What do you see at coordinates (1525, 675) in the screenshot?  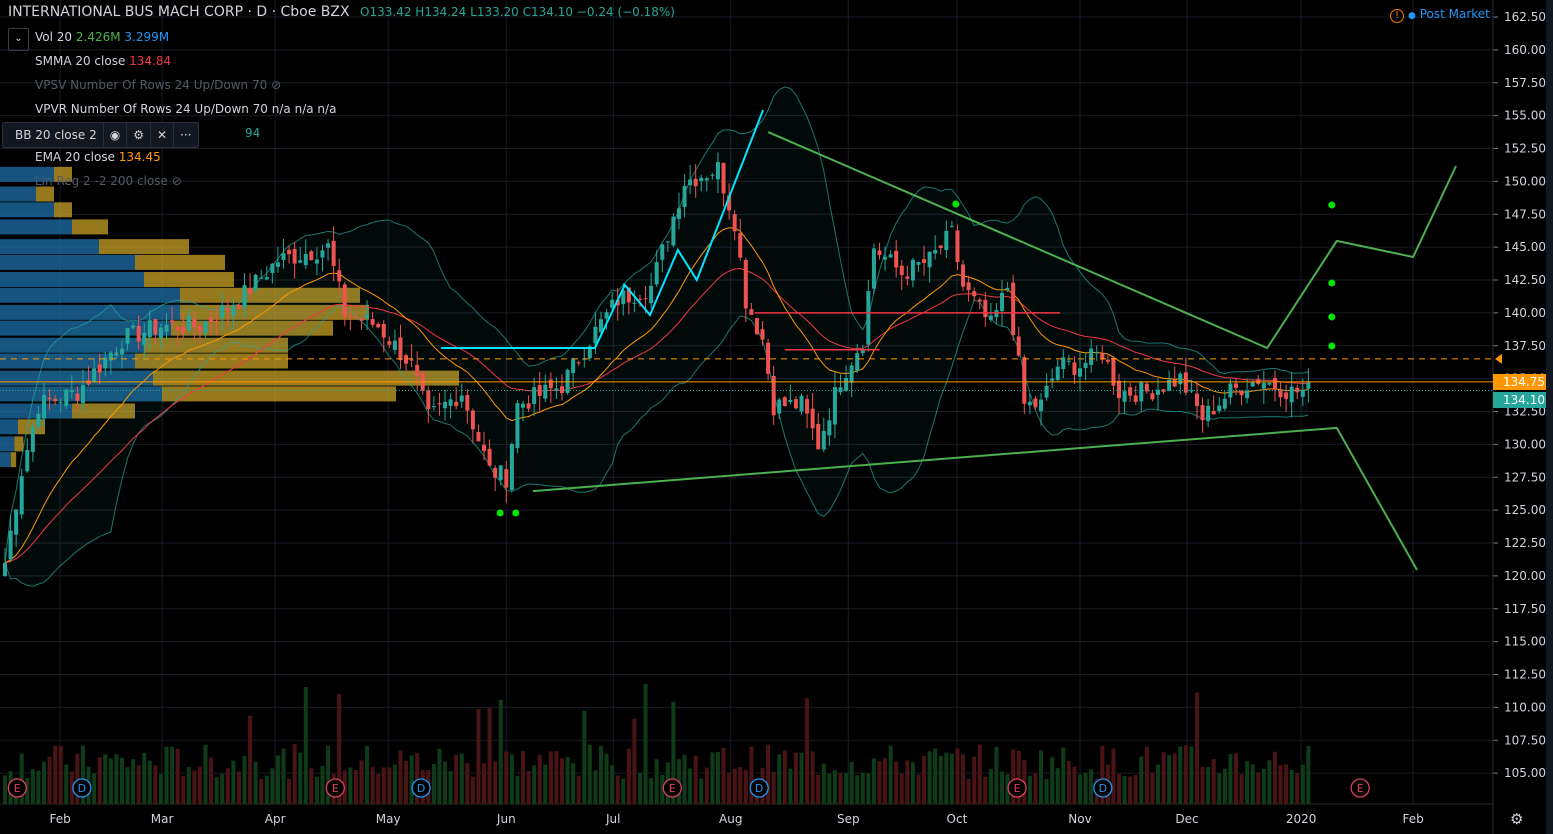 I see `price-tick-label: 112.50` at bounding box center [1525, 675].